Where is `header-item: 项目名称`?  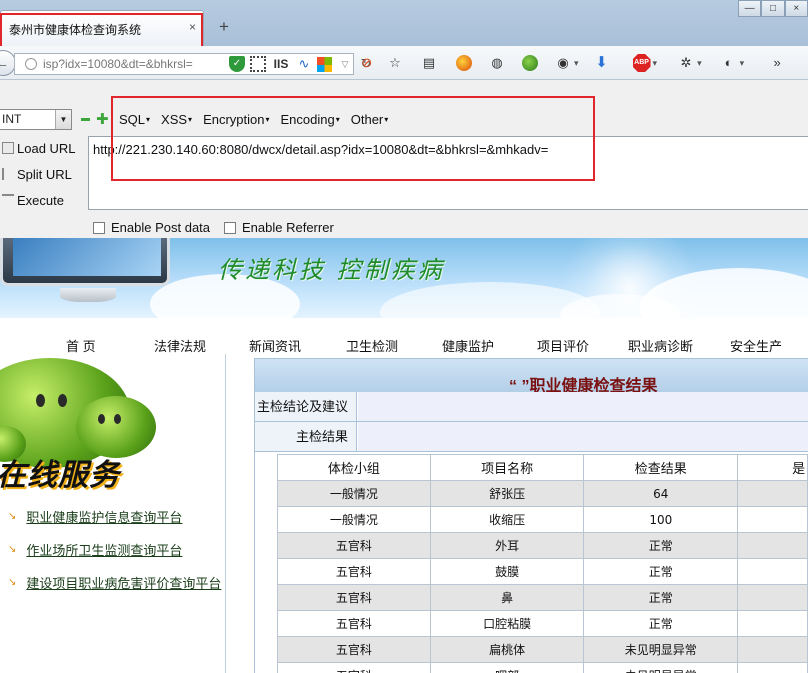
header-item: 项目名称 is located at coordinates (507, 467).